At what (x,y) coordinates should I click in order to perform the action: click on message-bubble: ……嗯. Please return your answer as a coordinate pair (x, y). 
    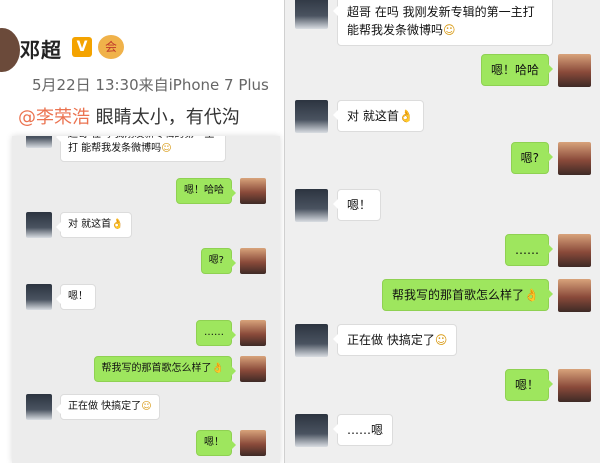
    Looking at the image, I should click on (363, 430).